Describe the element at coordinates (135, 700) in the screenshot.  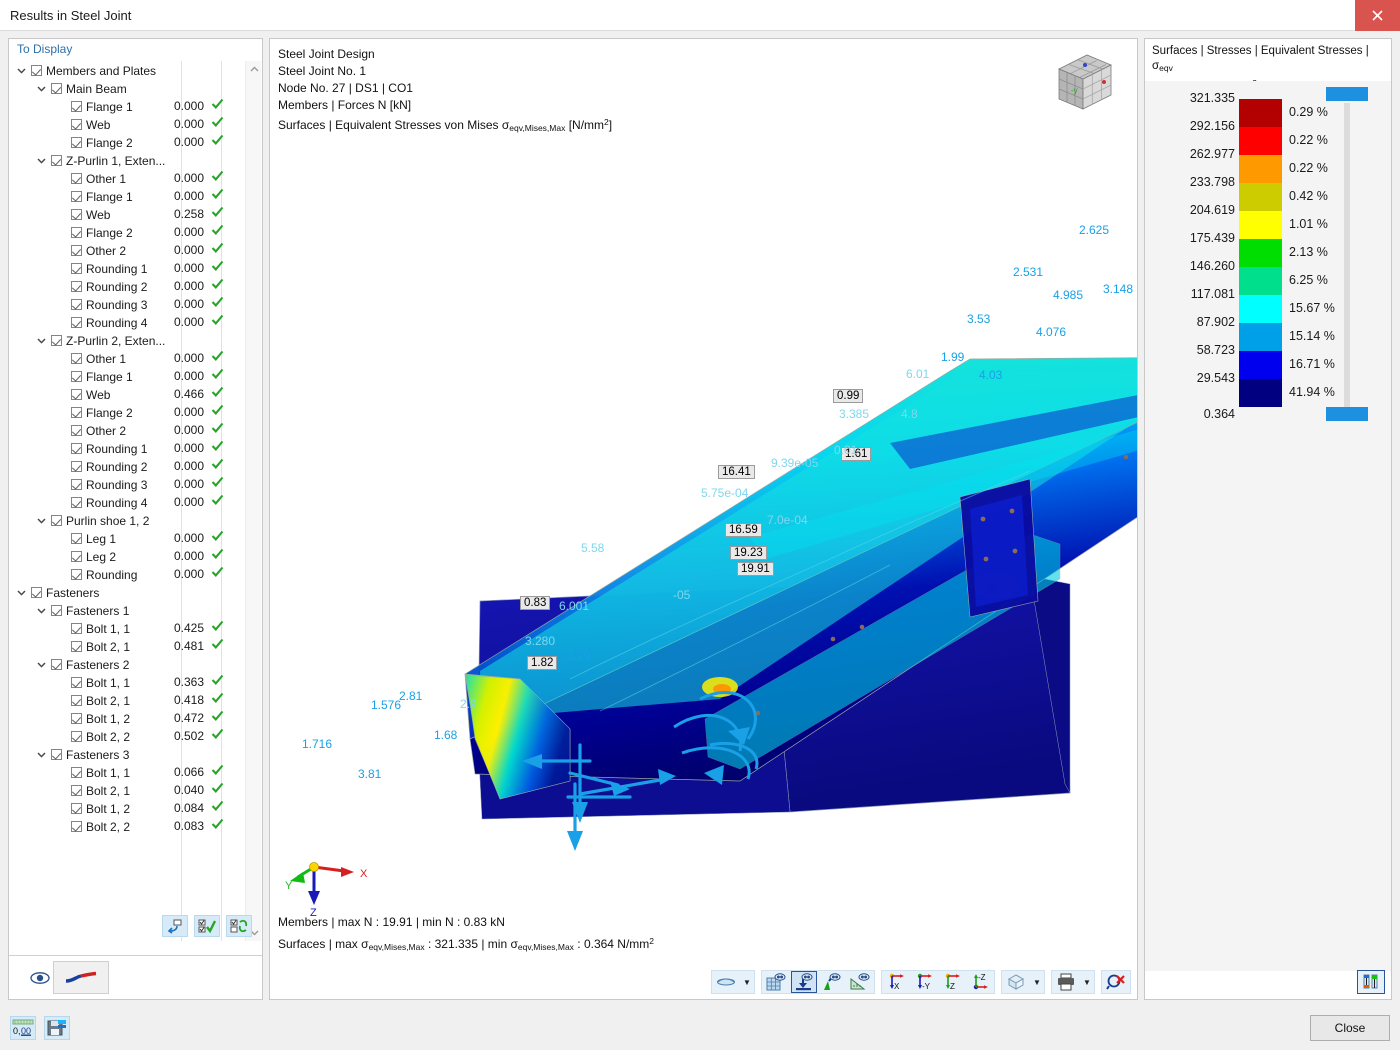
I see `tree-row: Bolt 2, 1 0.418` at that location.